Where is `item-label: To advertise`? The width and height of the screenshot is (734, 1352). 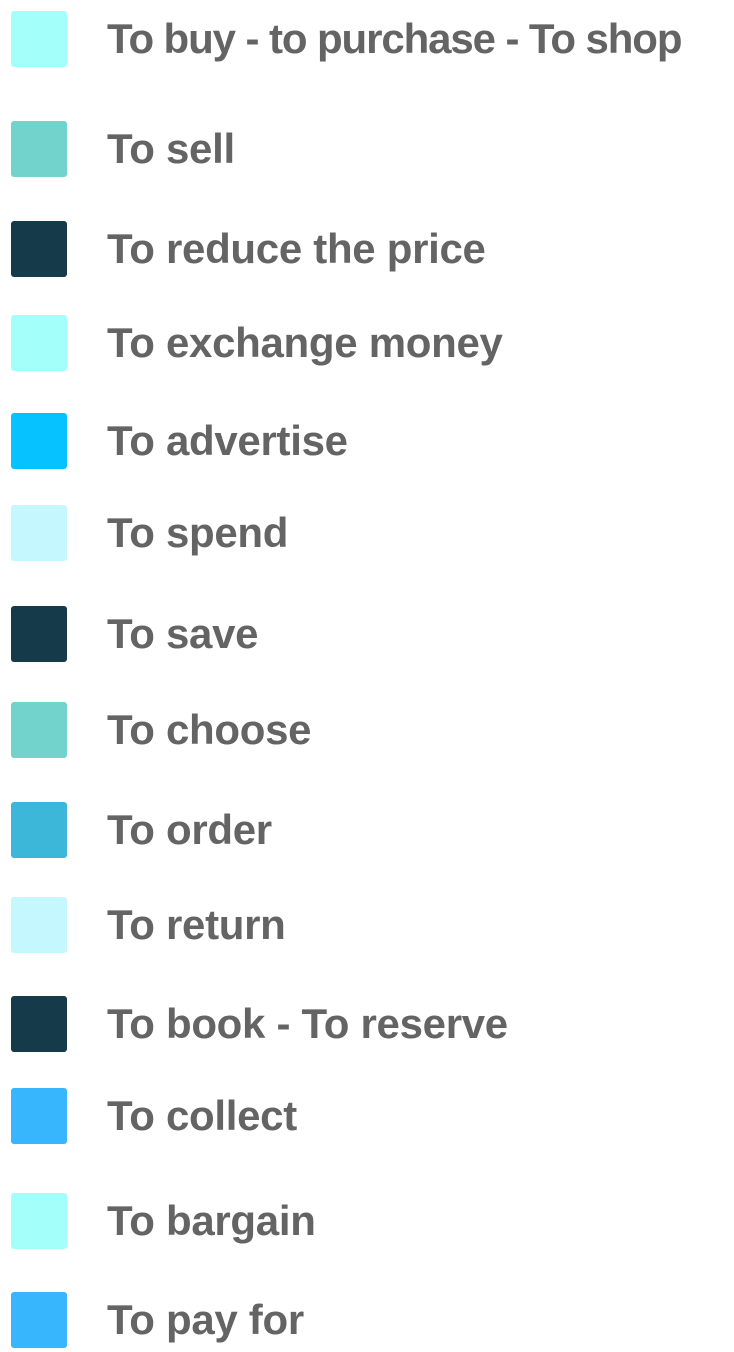
item-label: To advertise is located at coordinates (227, 440).